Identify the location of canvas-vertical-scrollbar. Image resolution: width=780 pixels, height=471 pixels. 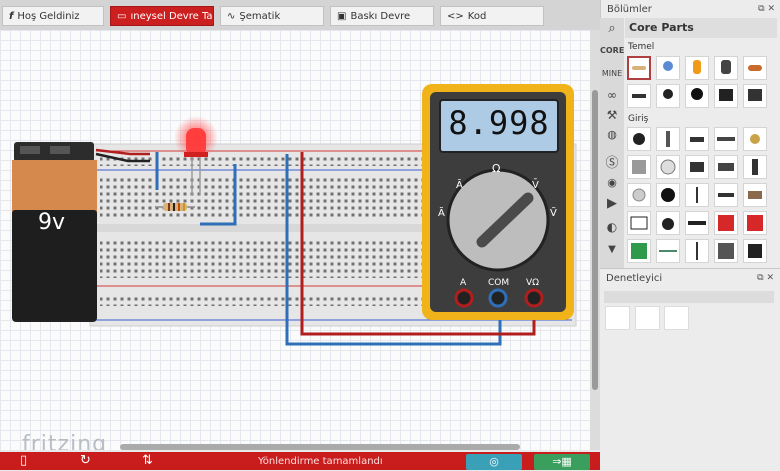
(595, 240).